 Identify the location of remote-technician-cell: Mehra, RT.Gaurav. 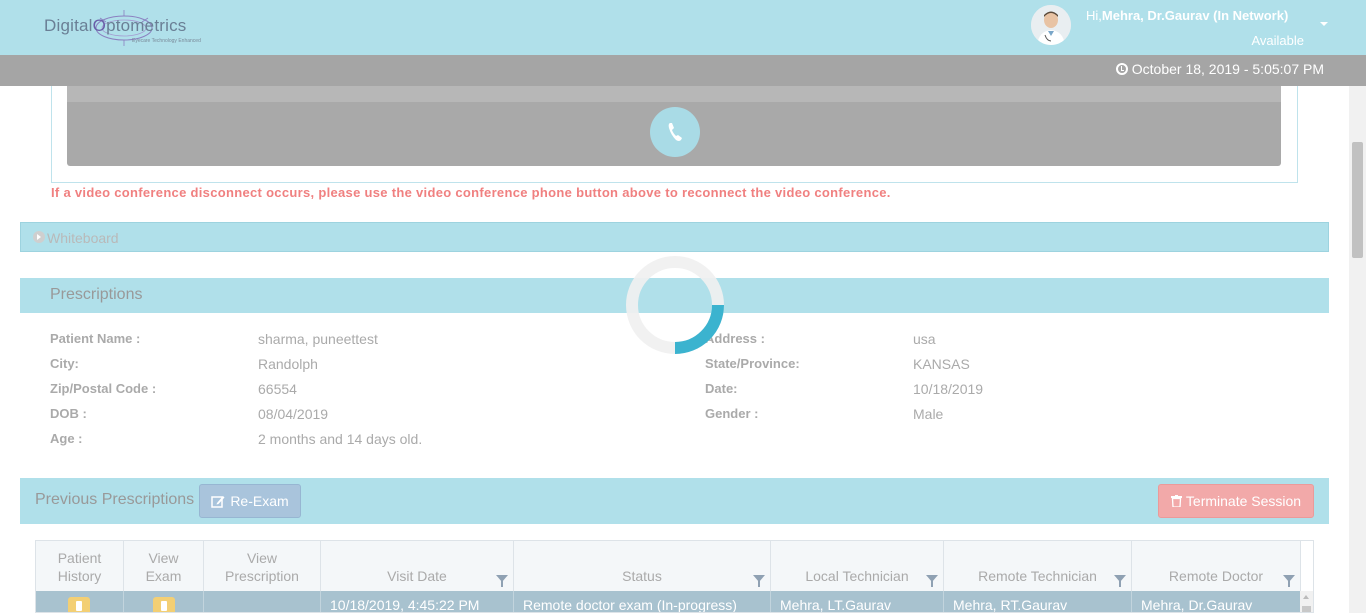
(1038, 601).